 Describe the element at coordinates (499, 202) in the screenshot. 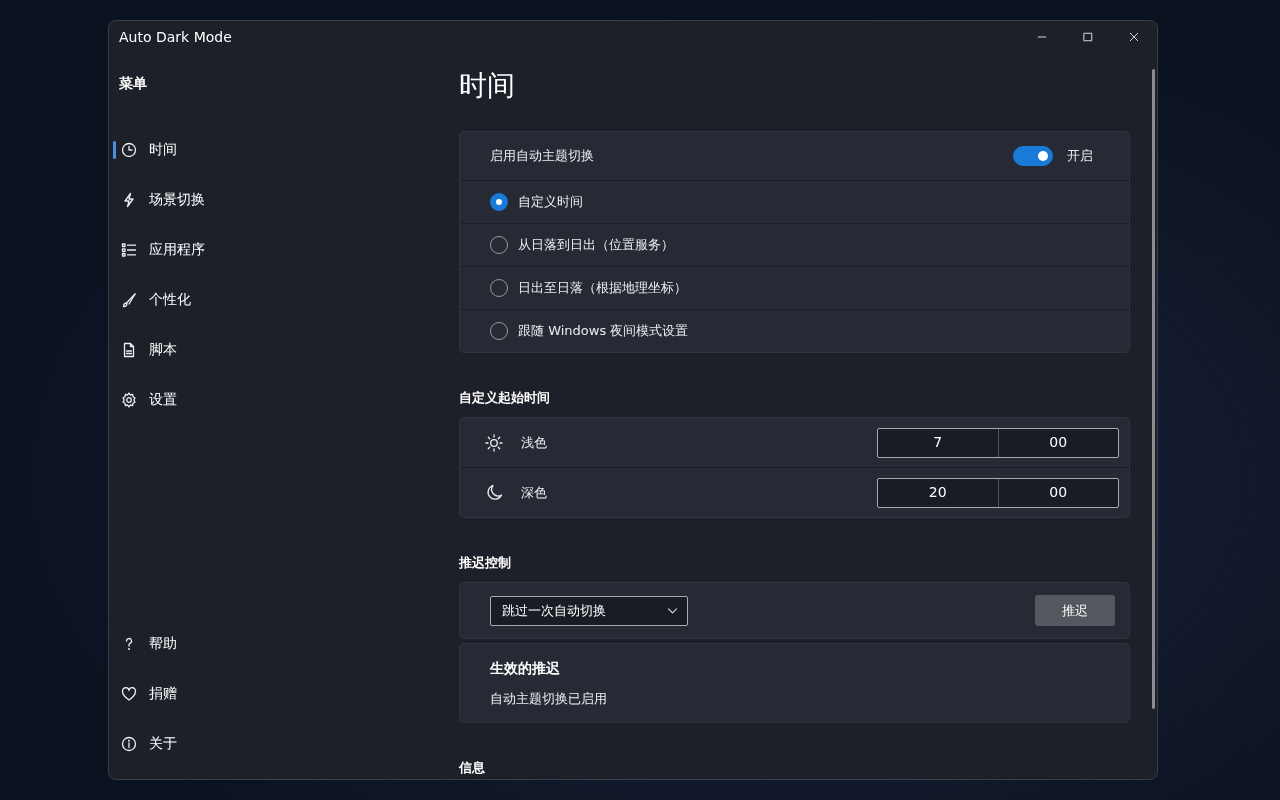

I see `radio-button` at that location.